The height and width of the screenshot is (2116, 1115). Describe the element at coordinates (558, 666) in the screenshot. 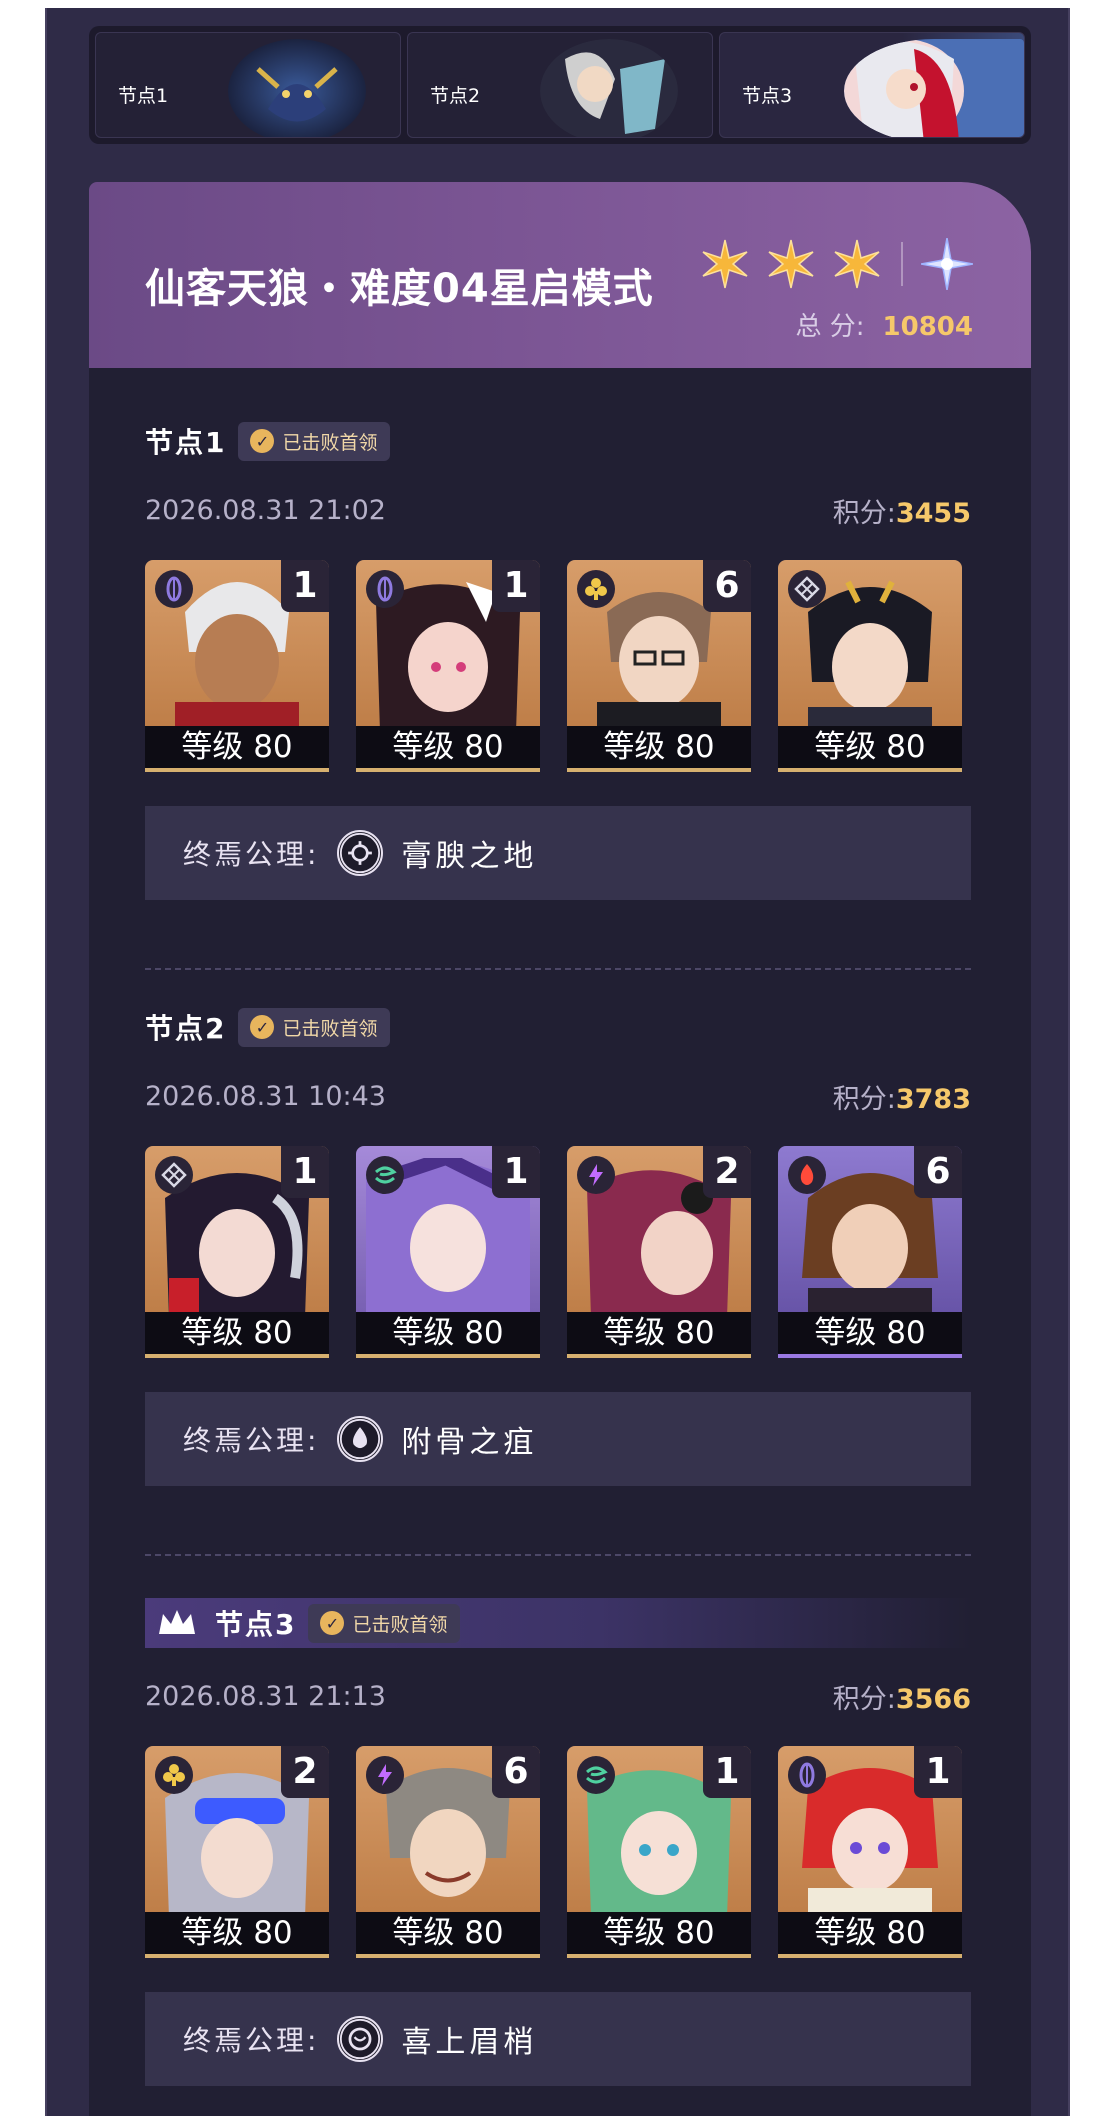

I see `character-list: 1 等级 80 1 等级 80 6 等级 80 等级 80` at that location.